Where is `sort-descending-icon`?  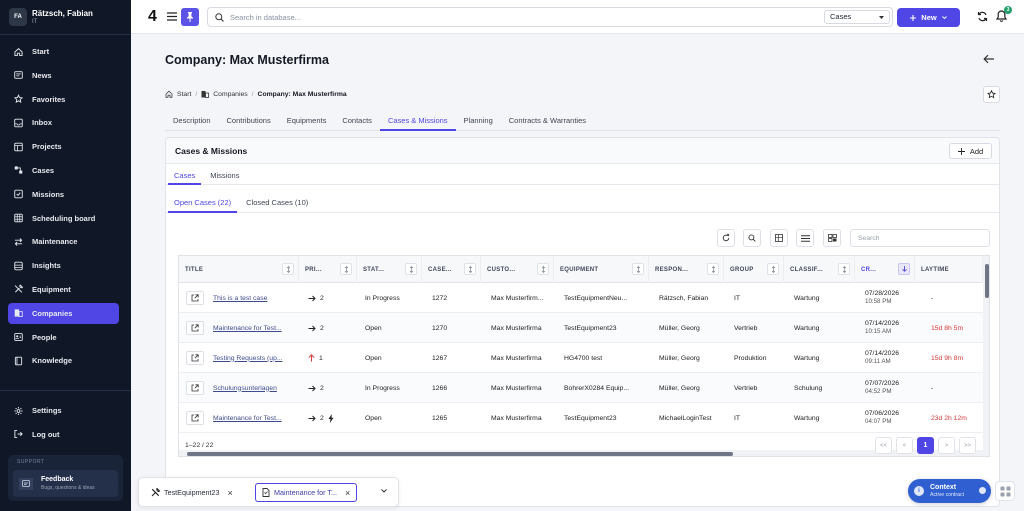
sort-descending-icon is located at coordinates (904, 269).